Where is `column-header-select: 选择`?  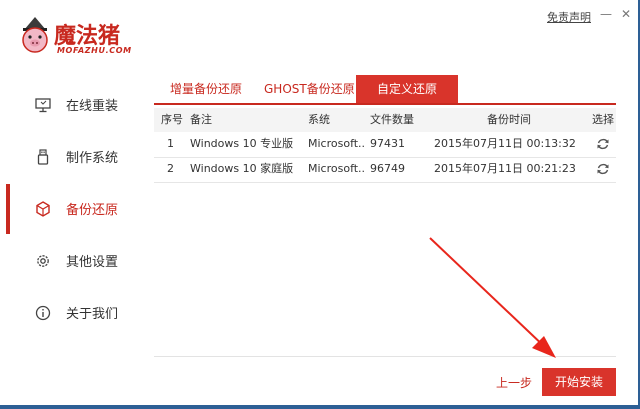
column-header-select: 选择 is located at coordinates (603, 119).